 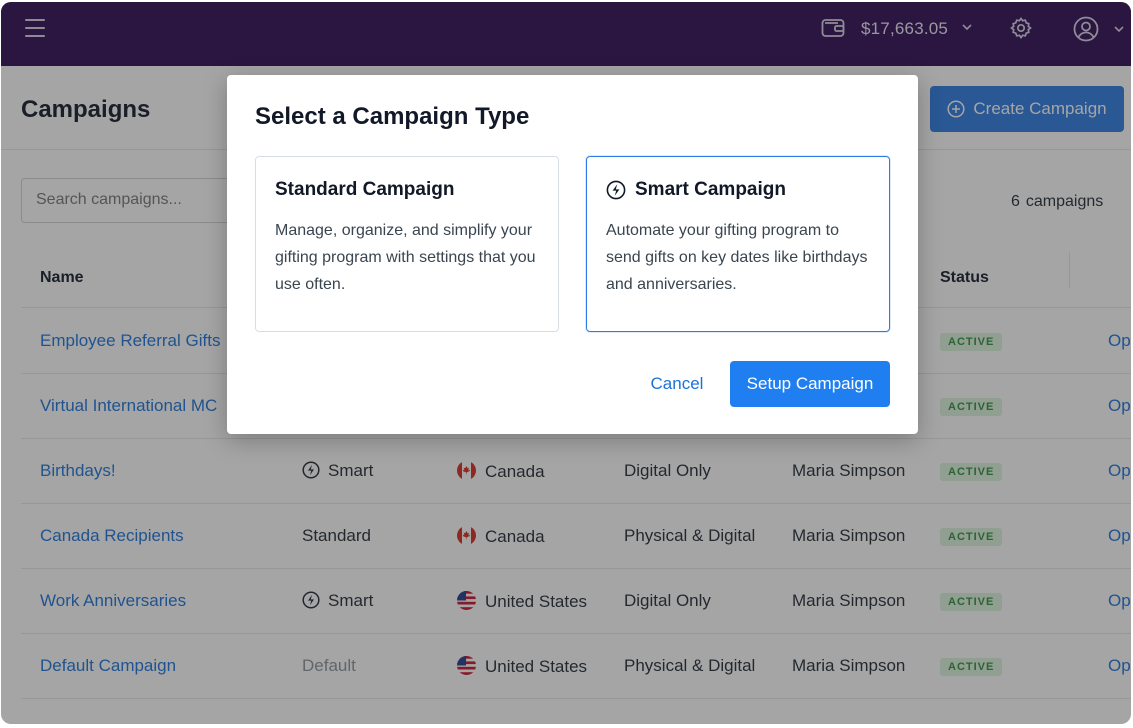 What do you see at coordinates (616, 190) in the screenshot?
I see `lightning-bolt-icon` at bounding box center [616, 190].